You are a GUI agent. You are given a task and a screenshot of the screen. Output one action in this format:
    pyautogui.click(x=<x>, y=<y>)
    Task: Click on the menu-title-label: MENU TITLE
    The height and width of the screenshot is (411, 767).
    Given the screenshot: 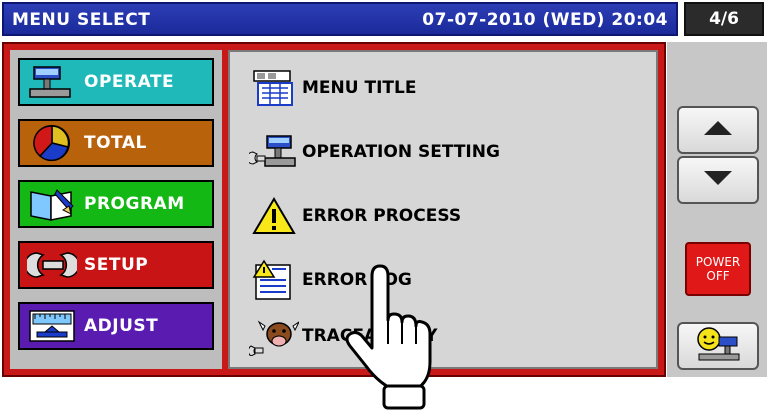 What is the action you would take?
    pyautogui.click(x=359, y=88)
    